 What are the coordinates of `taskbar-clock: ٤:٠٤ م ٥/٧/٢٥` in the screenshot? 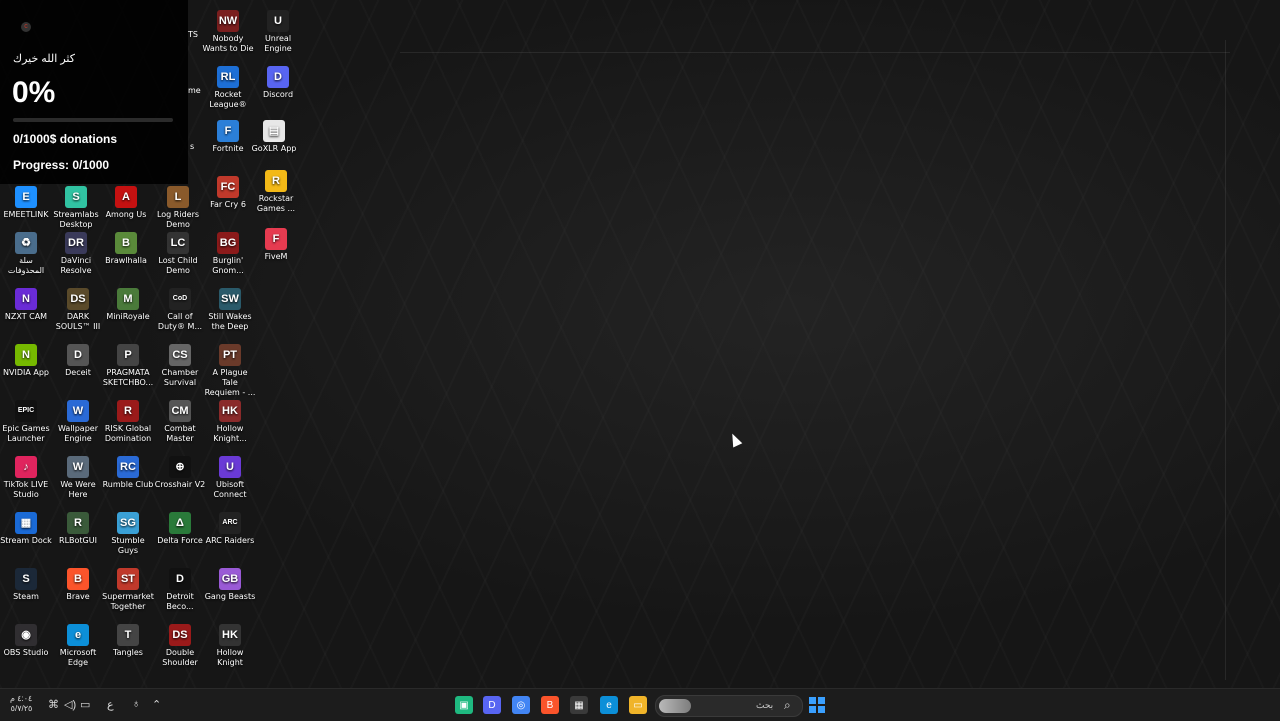 It's located at (21, 704).